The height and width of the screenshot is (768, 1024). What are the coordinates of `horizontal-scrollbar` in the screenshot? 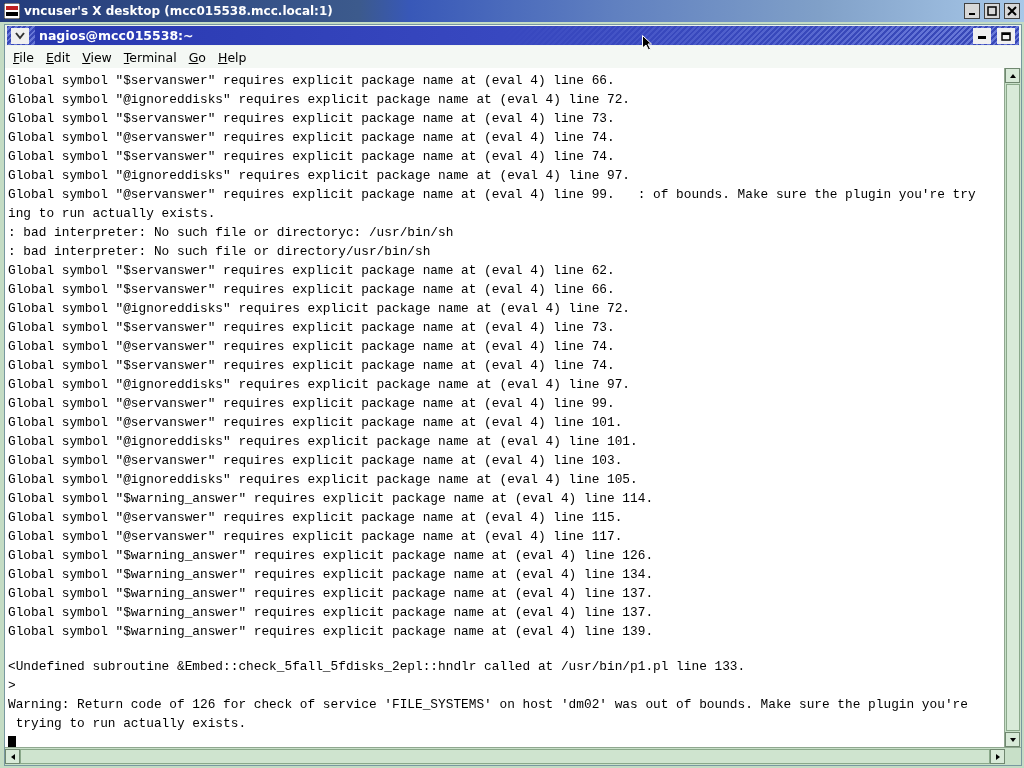 It's located at (513, 756).